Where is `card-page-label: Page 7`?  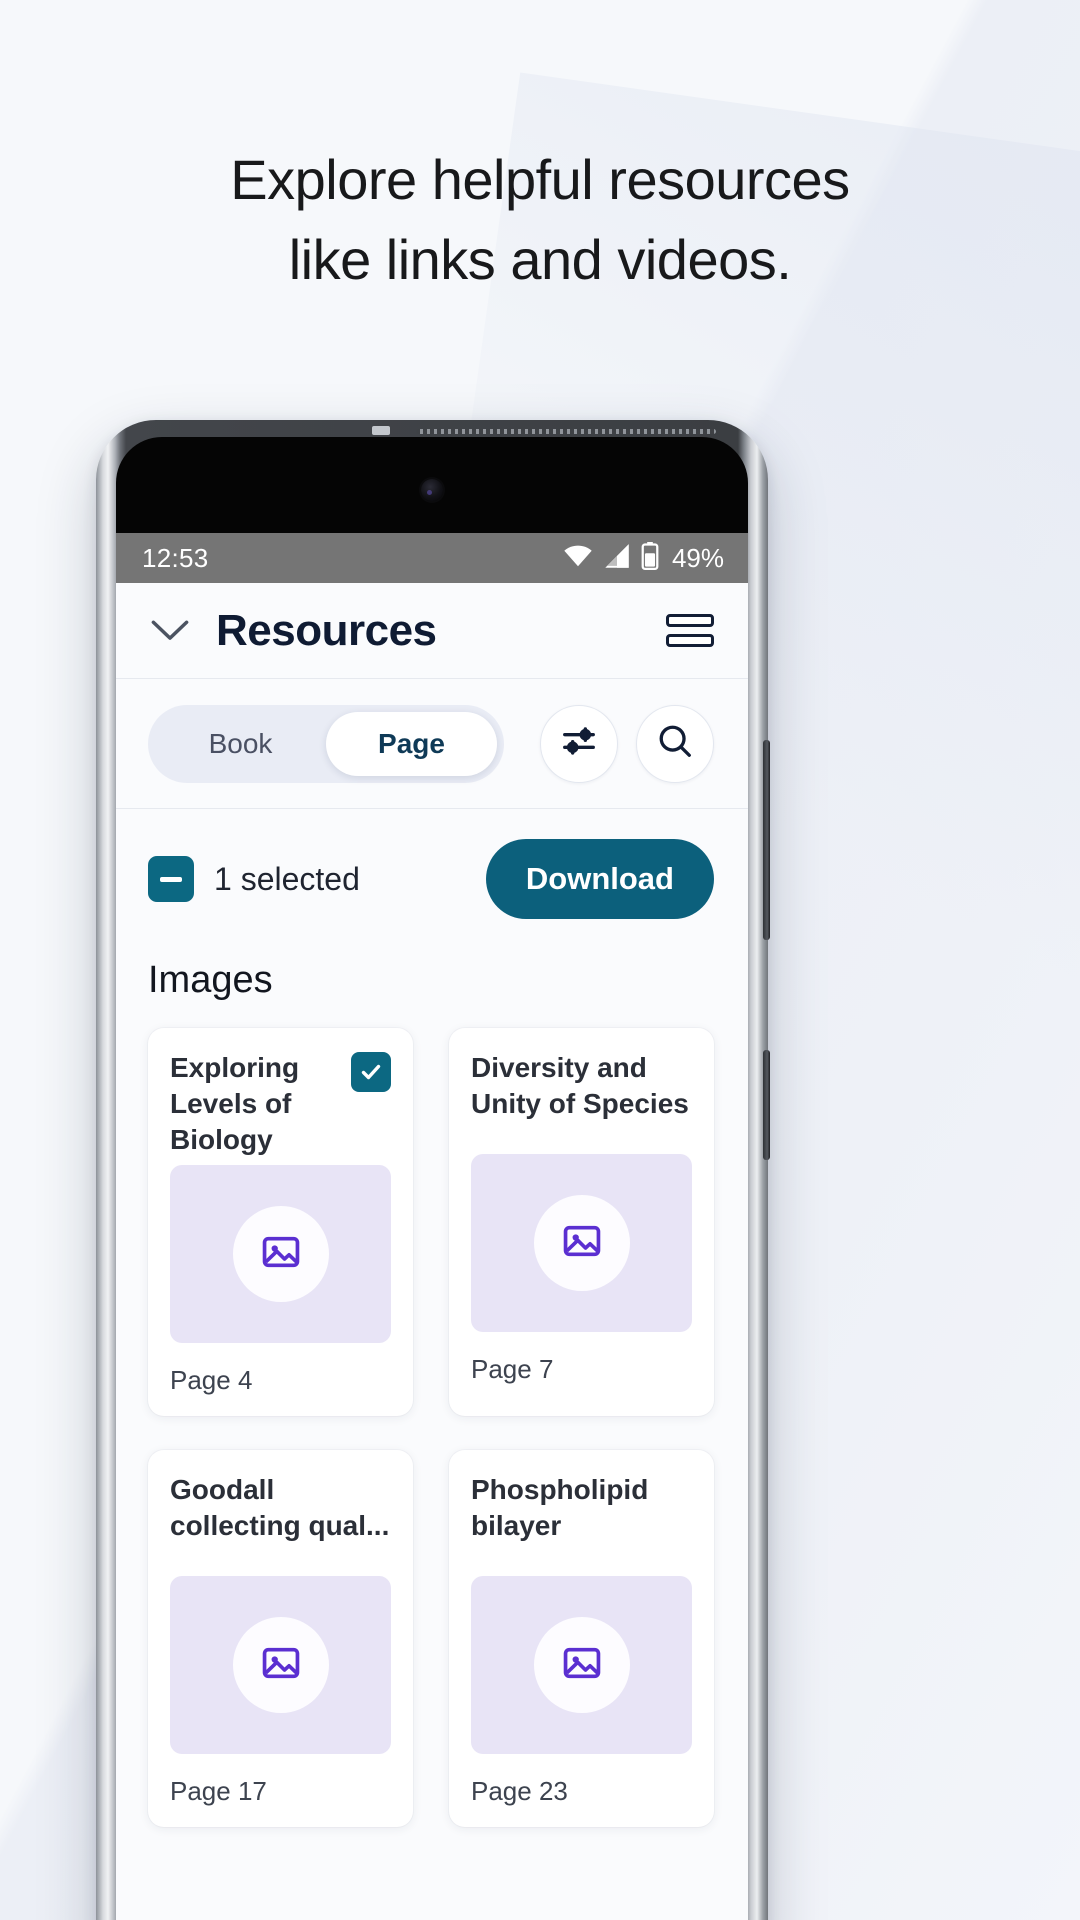
card-page-label: Page 7 is located at coordinates (512, 1369).